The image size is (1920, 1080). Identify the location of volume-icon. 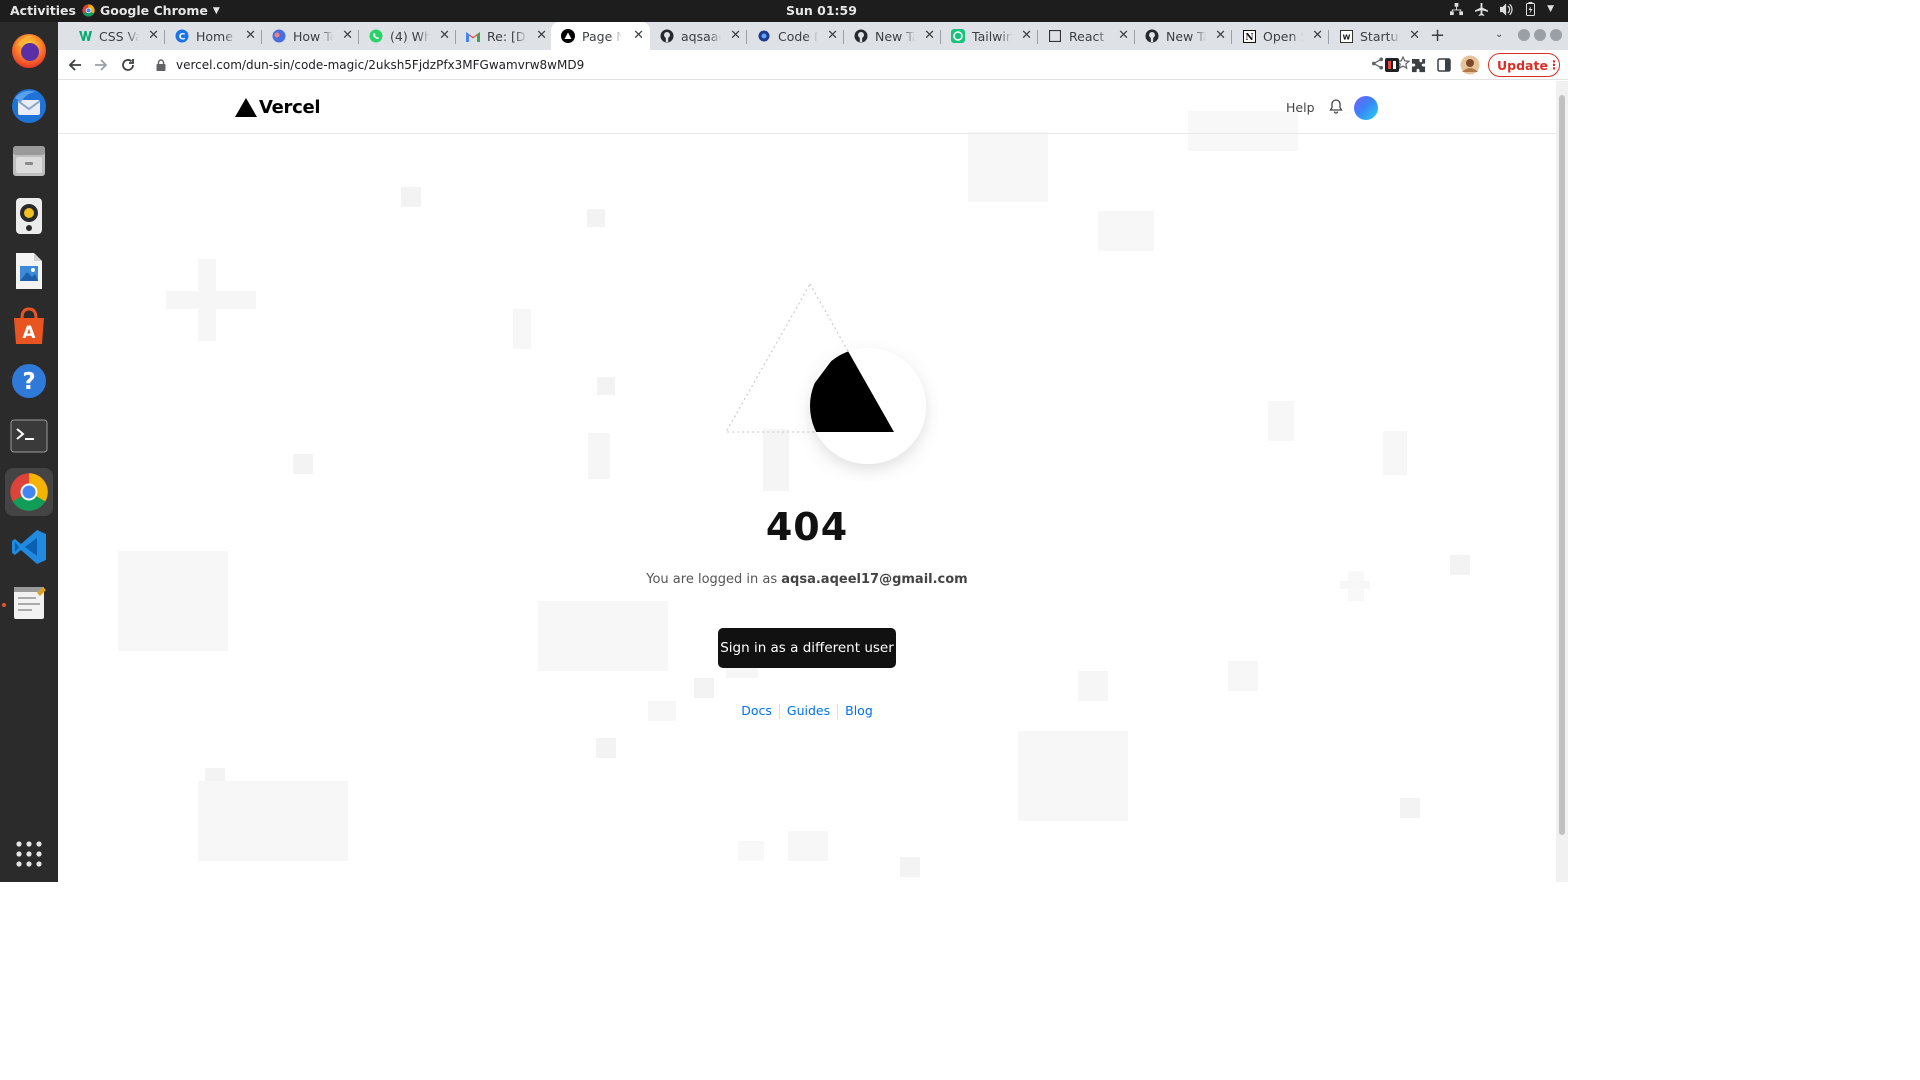
(1507, 9).